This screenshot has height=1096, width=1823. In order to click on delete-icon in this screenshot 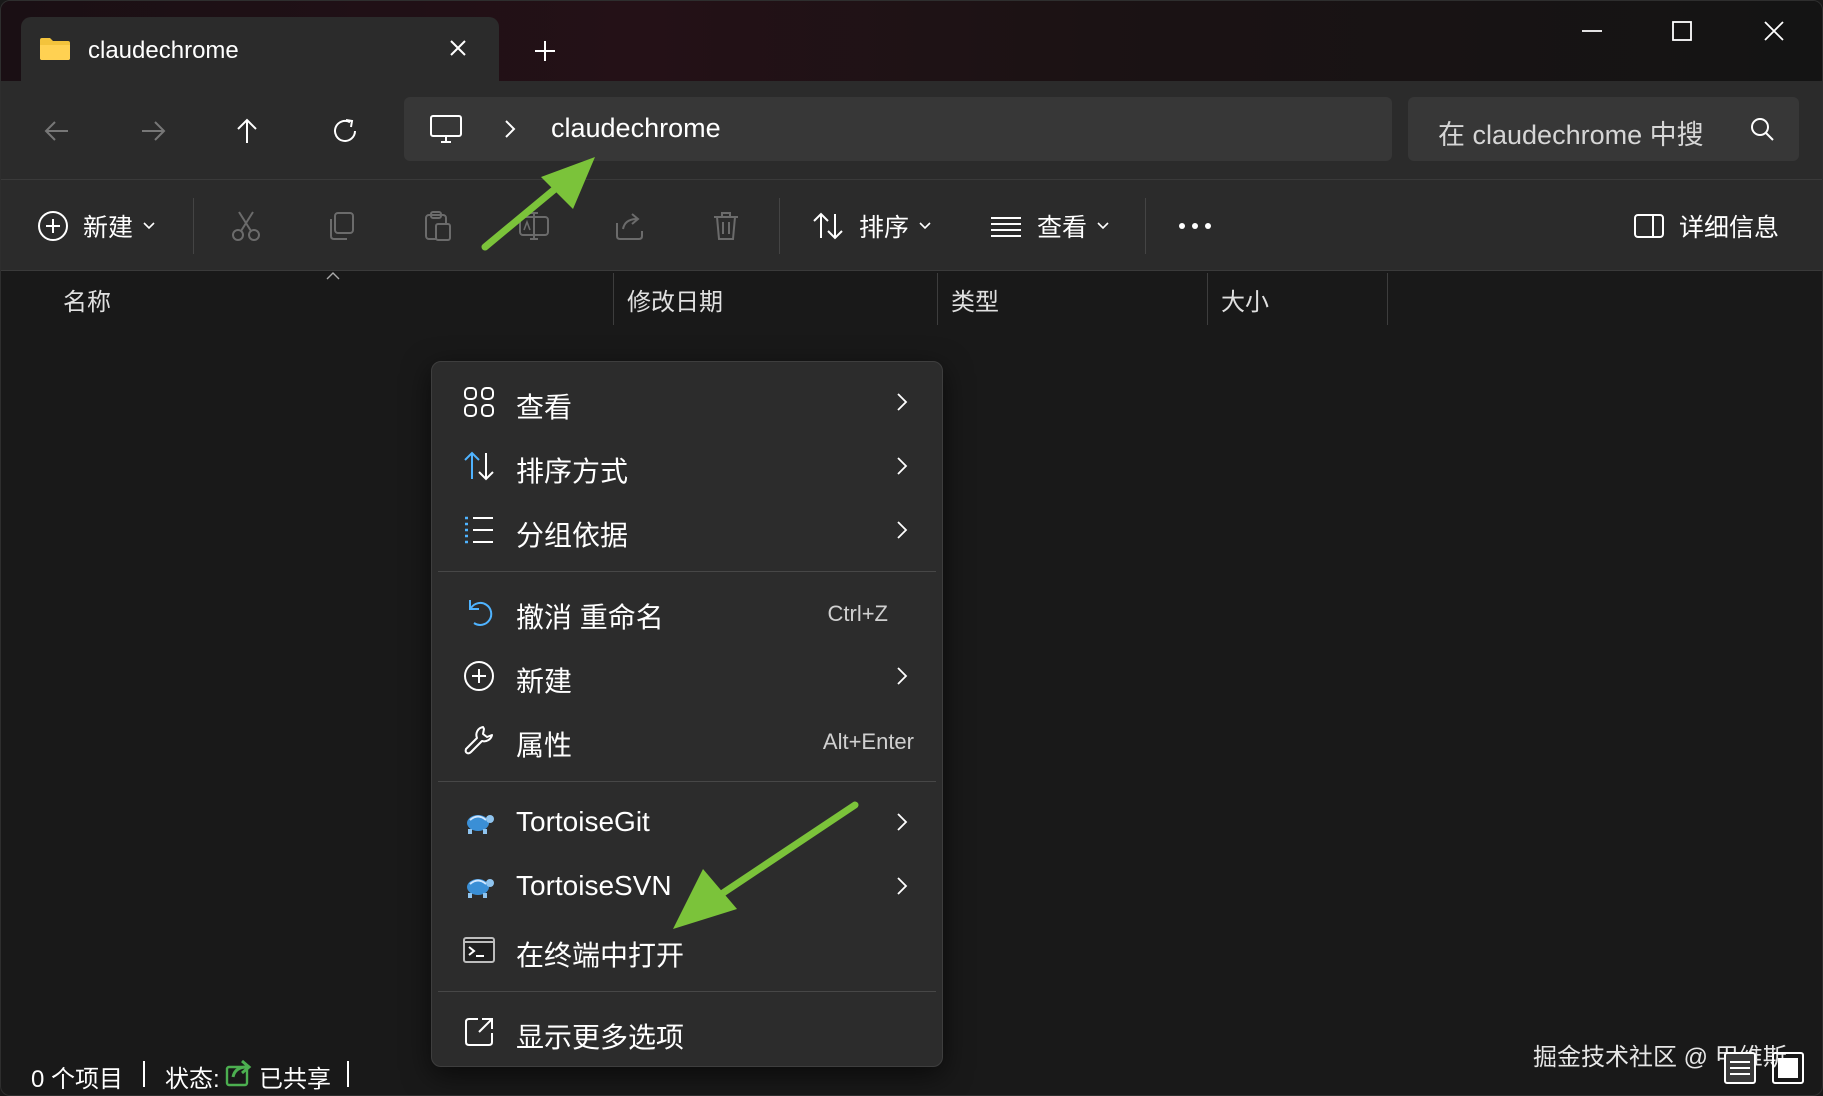, I will do `click(726, 226)`.